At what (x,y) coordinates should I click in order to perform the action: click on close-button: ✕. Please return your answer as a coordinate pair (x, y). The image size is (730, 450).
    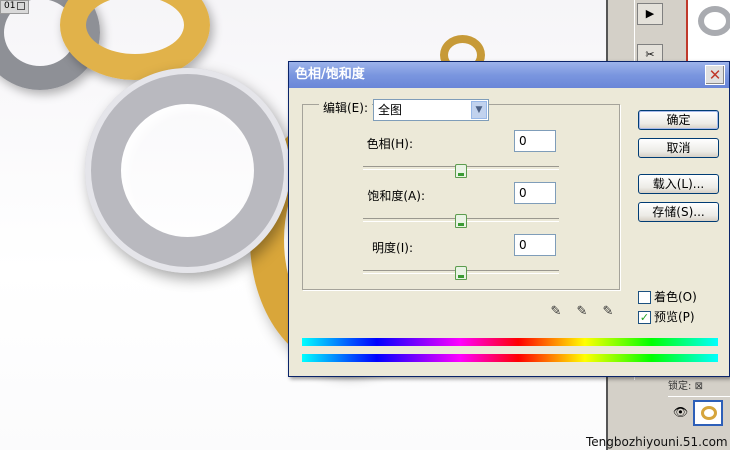
    Looking at the image, I should click on (715, 75).